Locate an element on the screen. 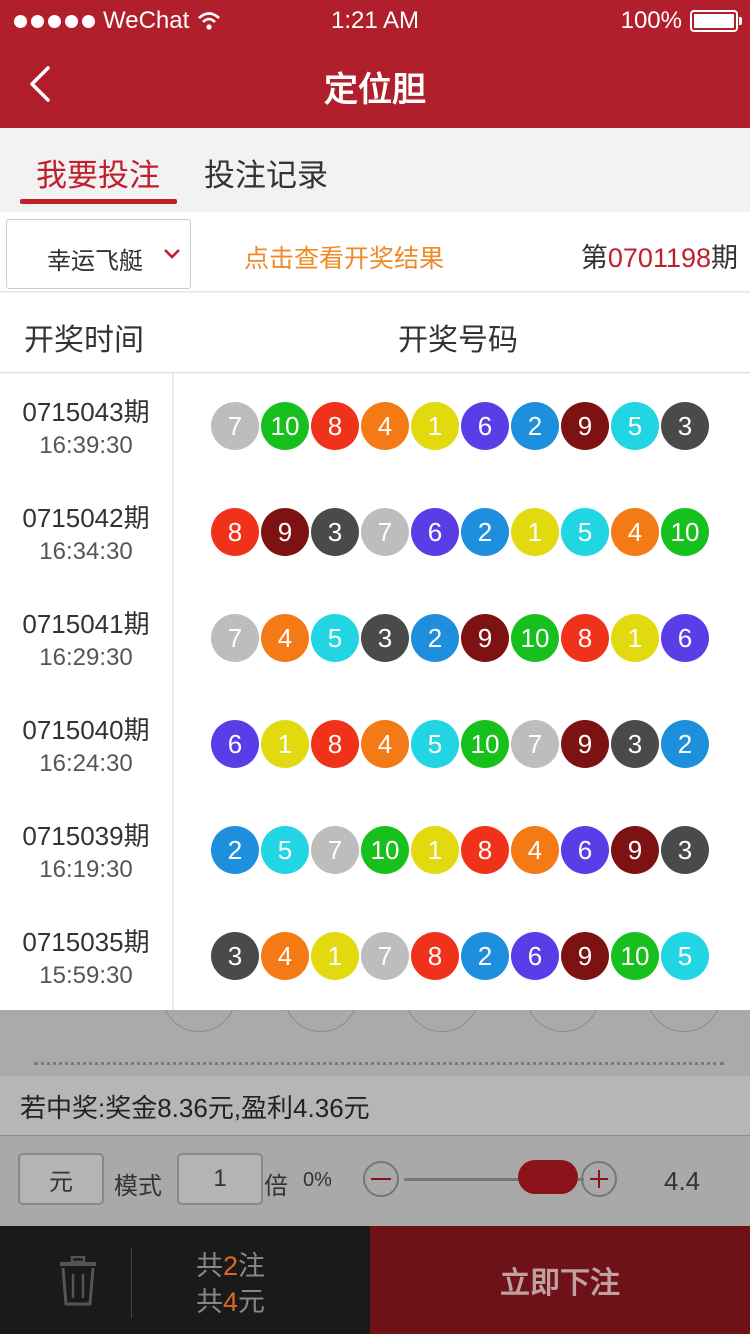 This screenshot has height=1334, width=750. period-number: 0701198 is located at coordinates (659, 258).